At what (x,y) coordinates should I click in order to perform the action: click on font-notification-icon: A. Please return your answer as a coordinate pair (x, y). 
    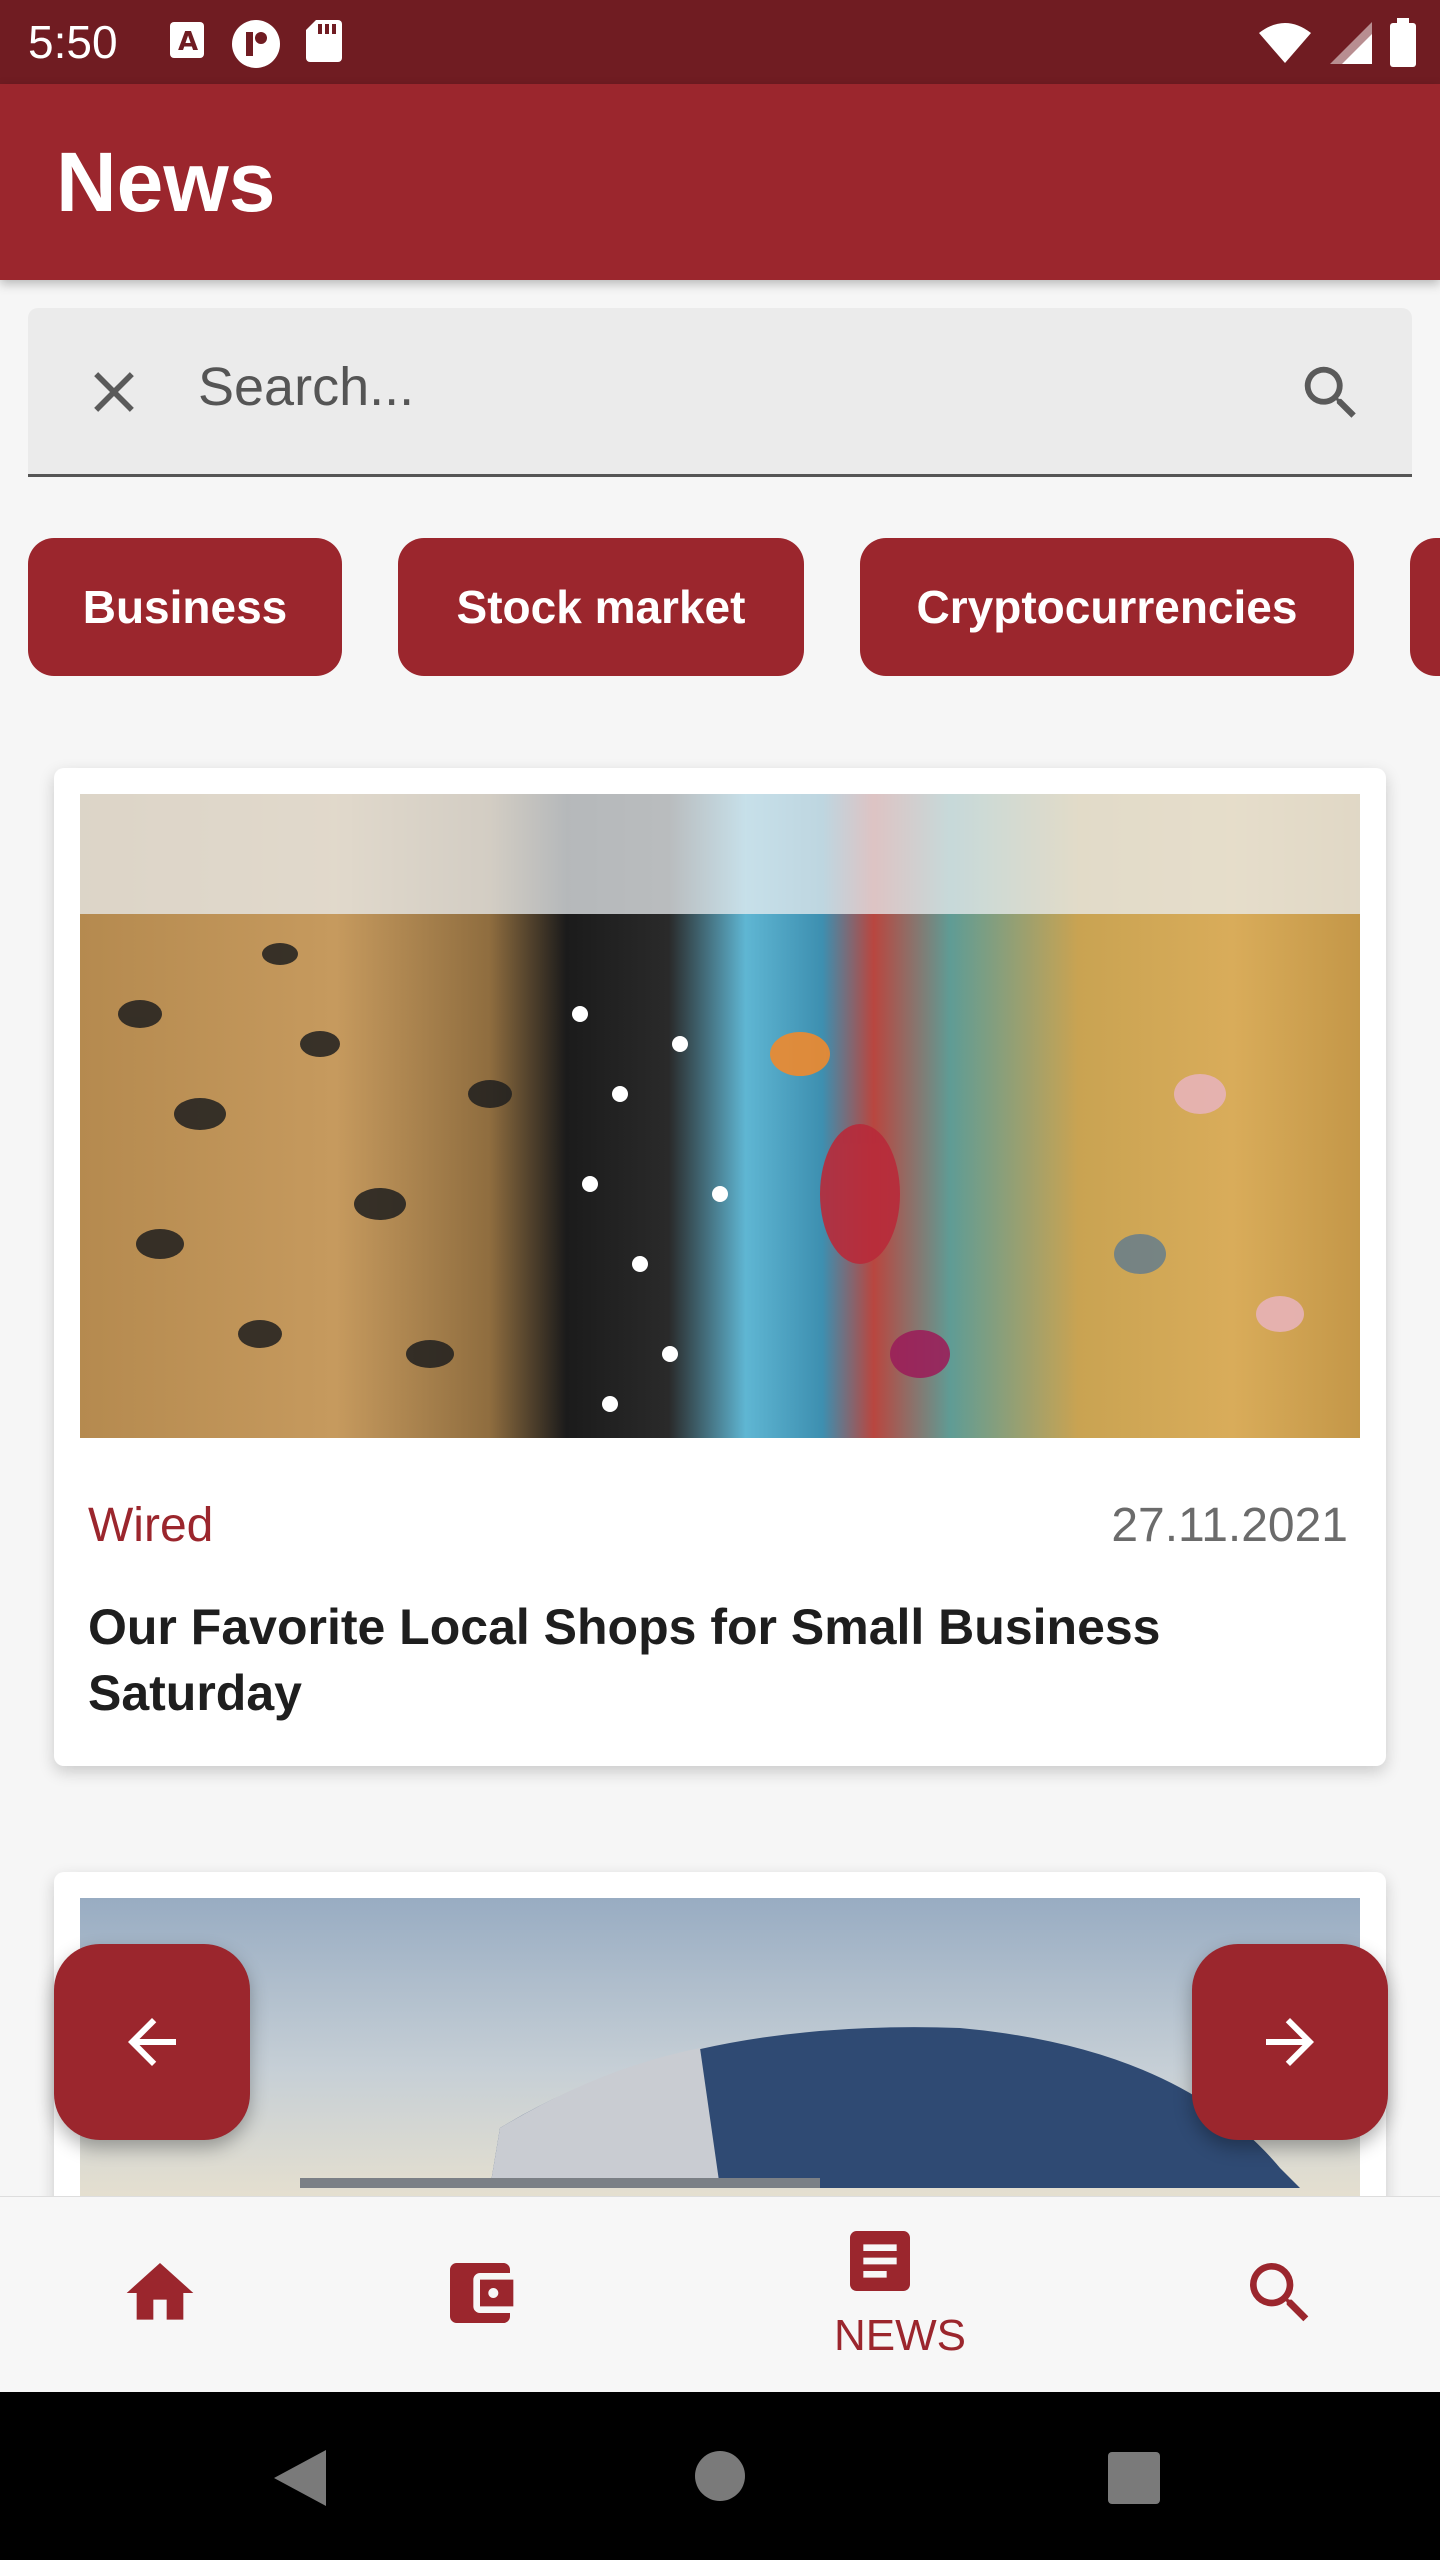
    Looking at the image, I should click on (187, 40).